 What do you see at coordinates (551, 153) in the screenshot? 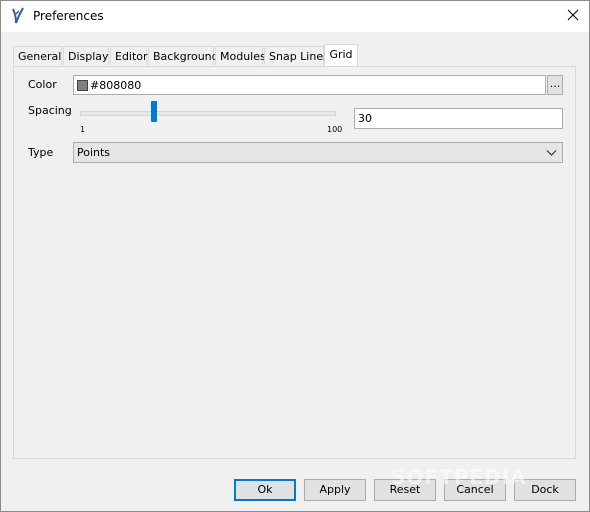
I see `chevron-down-icon` at bounding box center [551, 153].